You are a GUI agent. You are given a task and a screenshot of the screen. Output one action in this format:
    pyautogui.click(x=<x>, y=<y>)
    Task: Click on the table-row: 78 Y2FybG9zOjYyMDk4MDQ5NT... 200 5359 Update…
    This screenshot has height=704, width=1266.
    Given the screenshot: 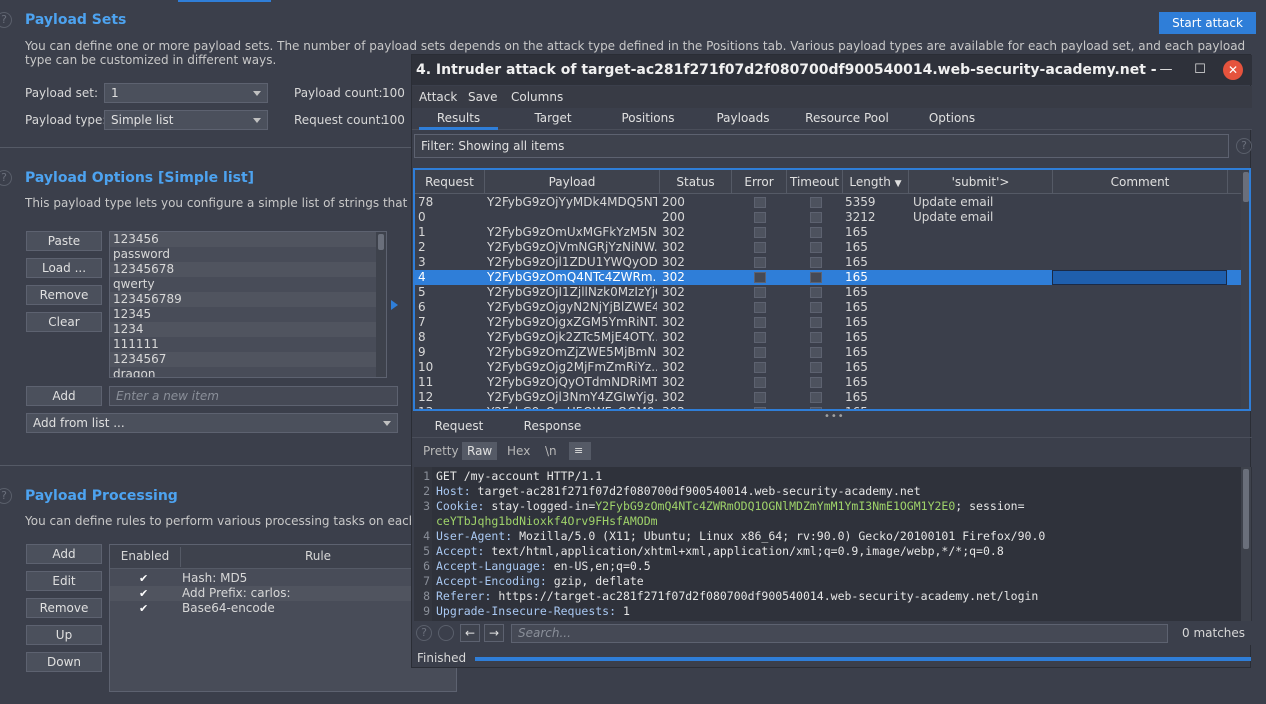 What is the action you would take?
    pyautogui.click(x=828, y=202)
    